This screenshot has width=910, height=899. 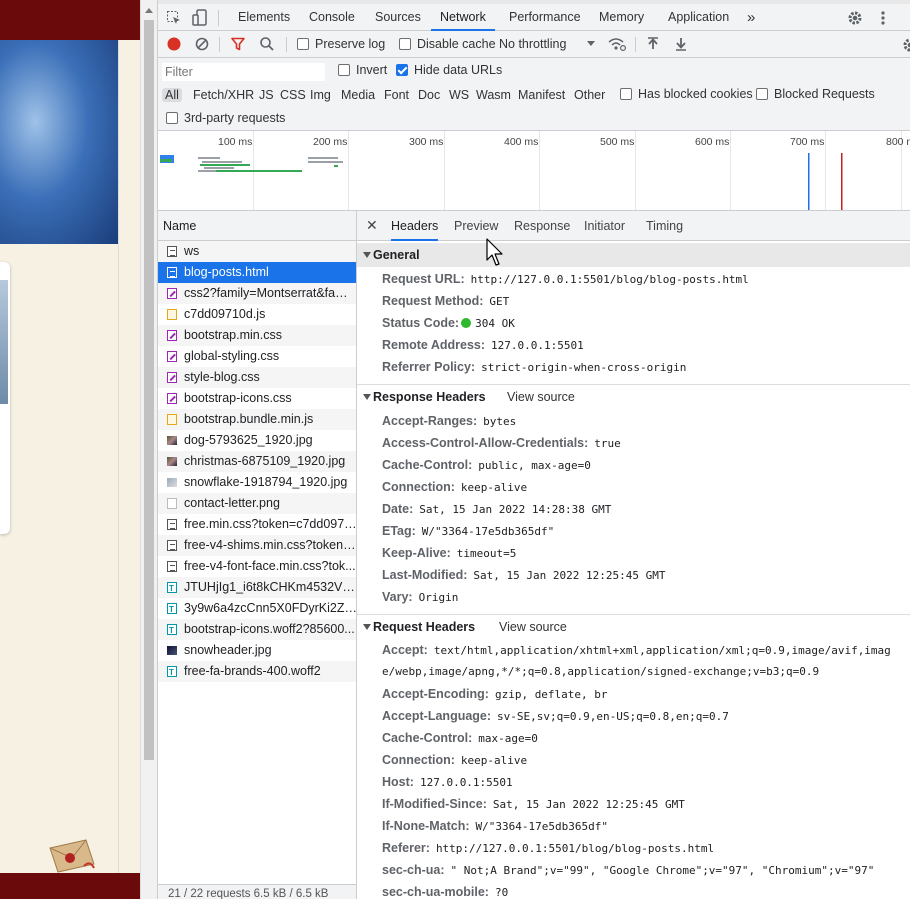 What do you see at coordinates (257, 503) in the screenshot?
I see `table-row: contact-letter.png` at bounding box center [257, 503].